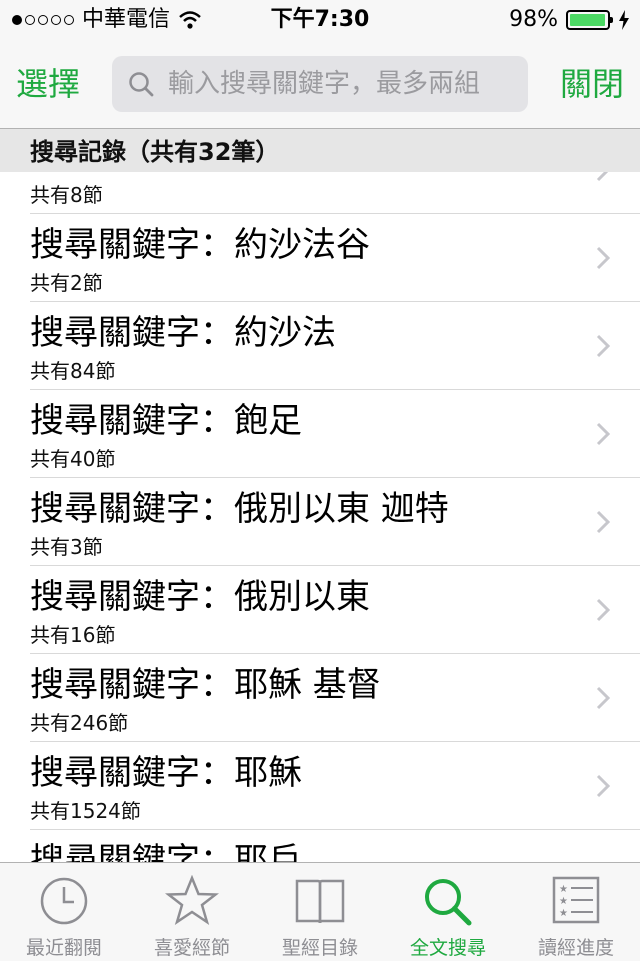  I want to click on tab-favorites: 喜愛經節, so click(192, 912).